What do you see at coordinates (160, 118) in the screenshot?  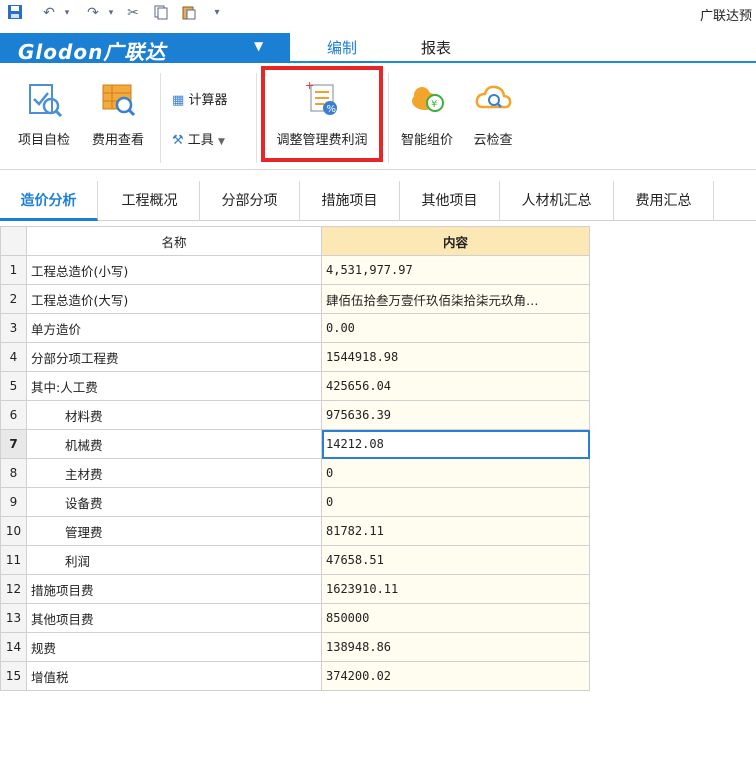 I see `ribbon-divider` at bounding box center [160, 118].